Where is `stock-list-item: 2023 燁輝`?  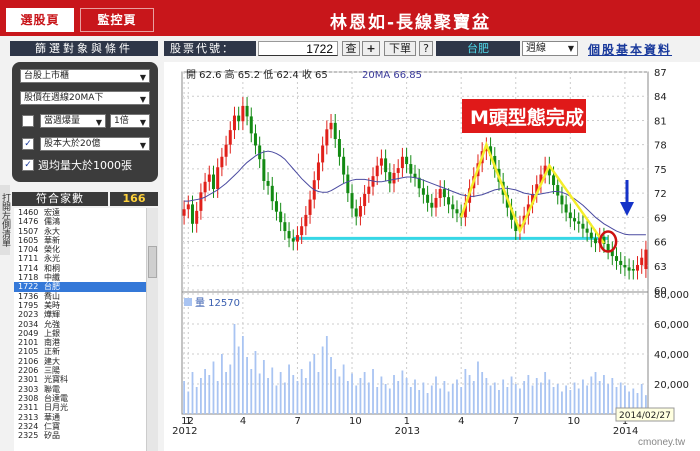 stock-list-item: 2023 燁輝 is located at coordinates (80, 314).